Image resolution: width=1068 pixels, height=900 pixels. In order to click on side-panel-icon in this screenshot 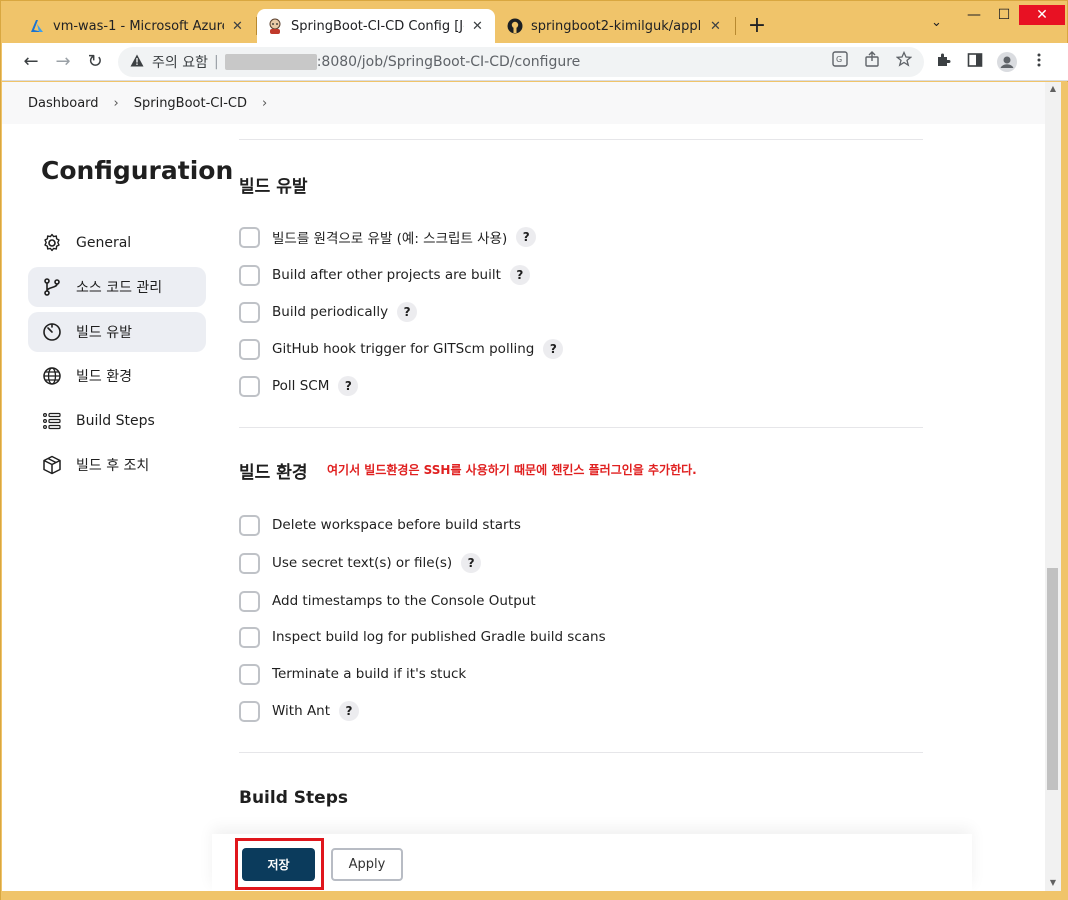, I will do `click(975, 62)`.